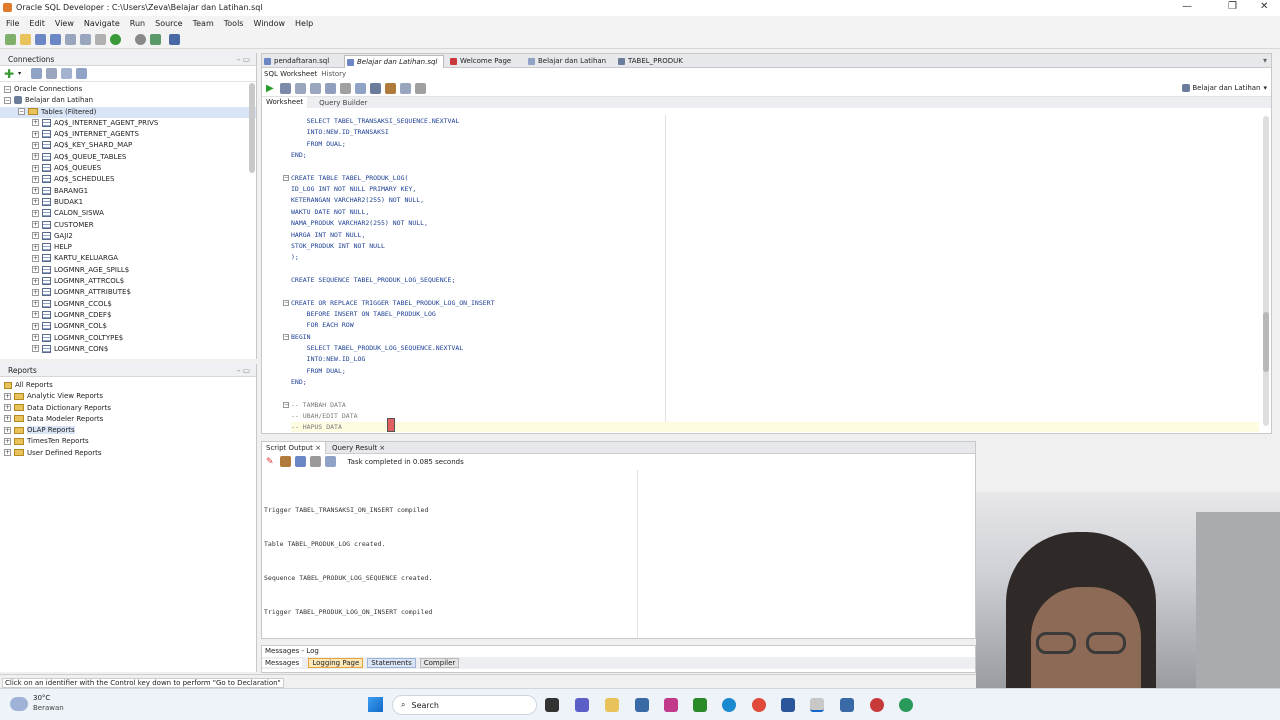 Image resolution: width=1280 pixels, height=720 pixels. Describe the element at coordinates (847, 705) in the screenshot. I see `notepad-icon` at that location.